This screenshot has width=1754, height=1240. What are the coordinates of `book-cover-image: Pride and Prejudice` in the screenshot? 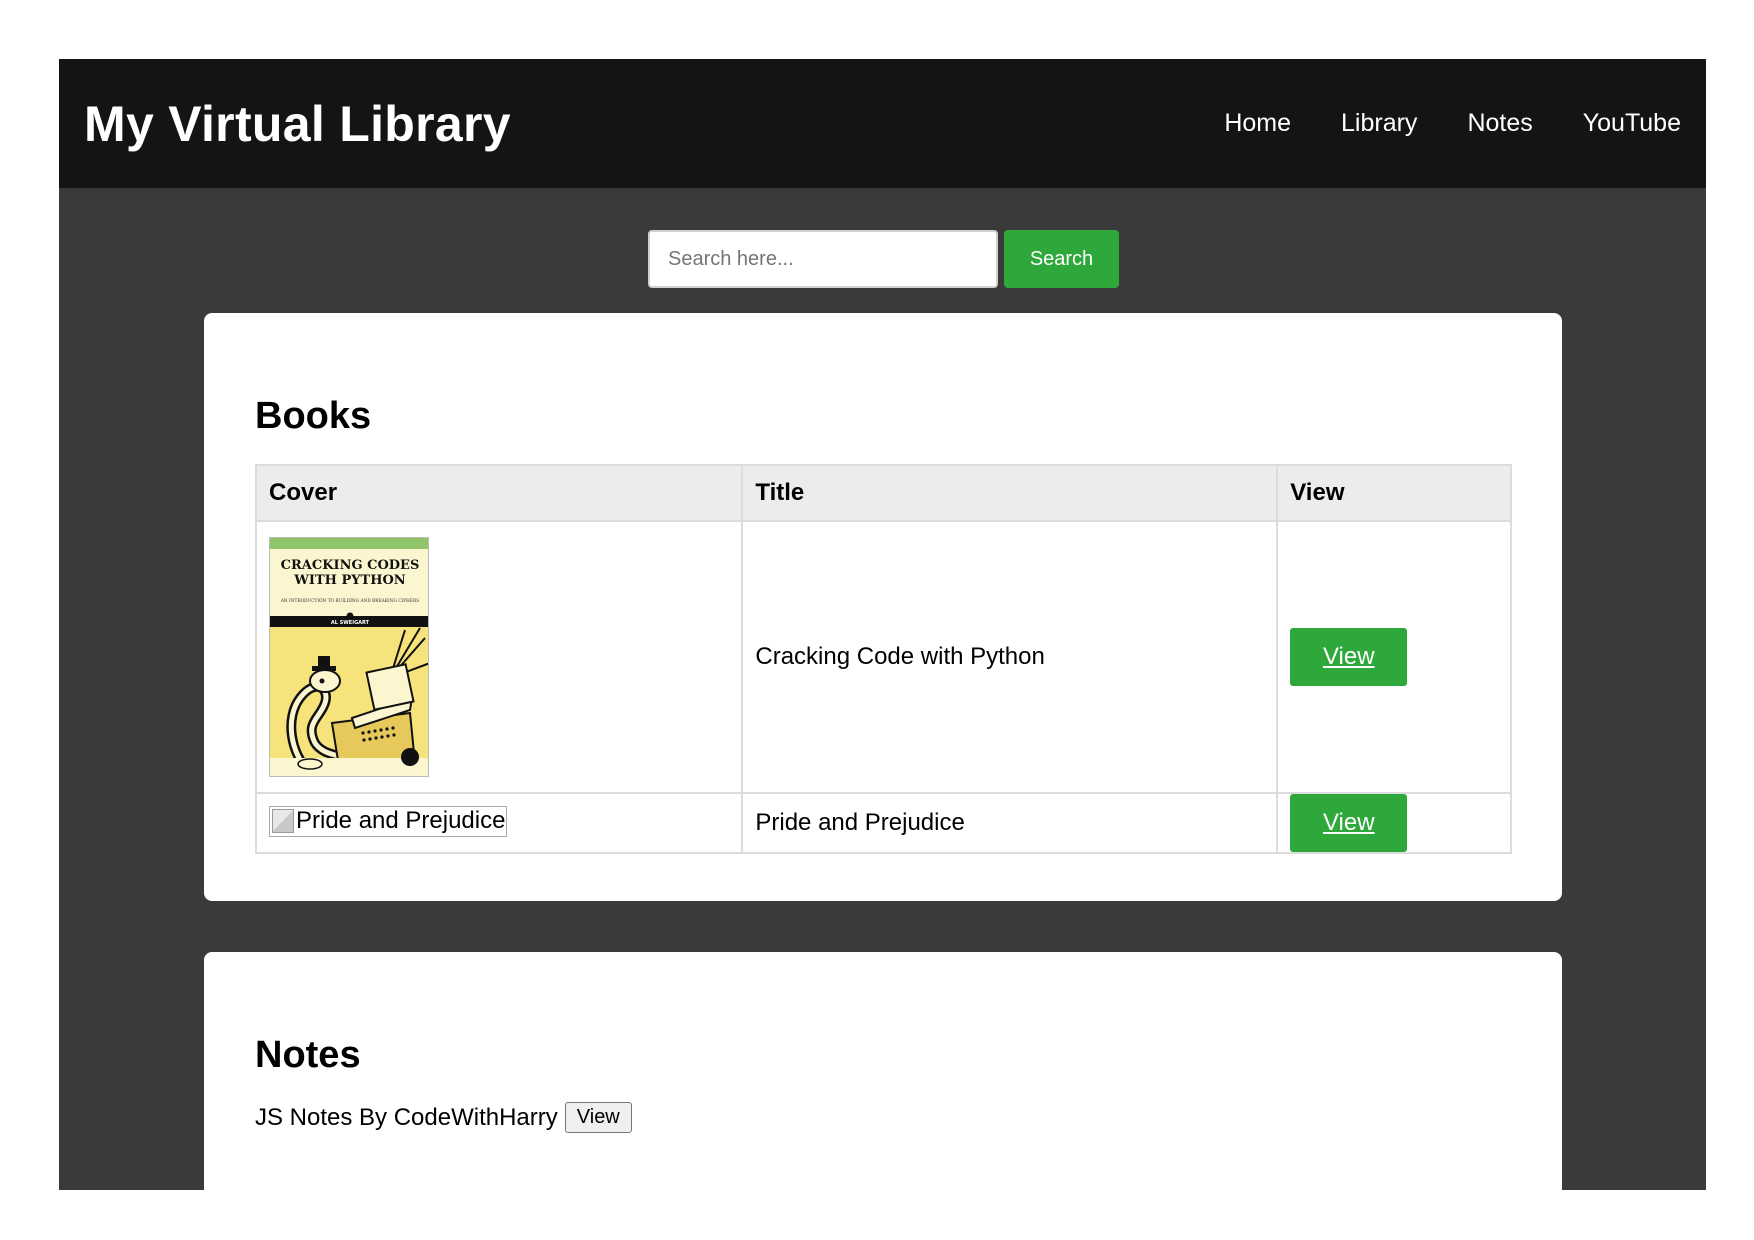 It's located at (388, 821).